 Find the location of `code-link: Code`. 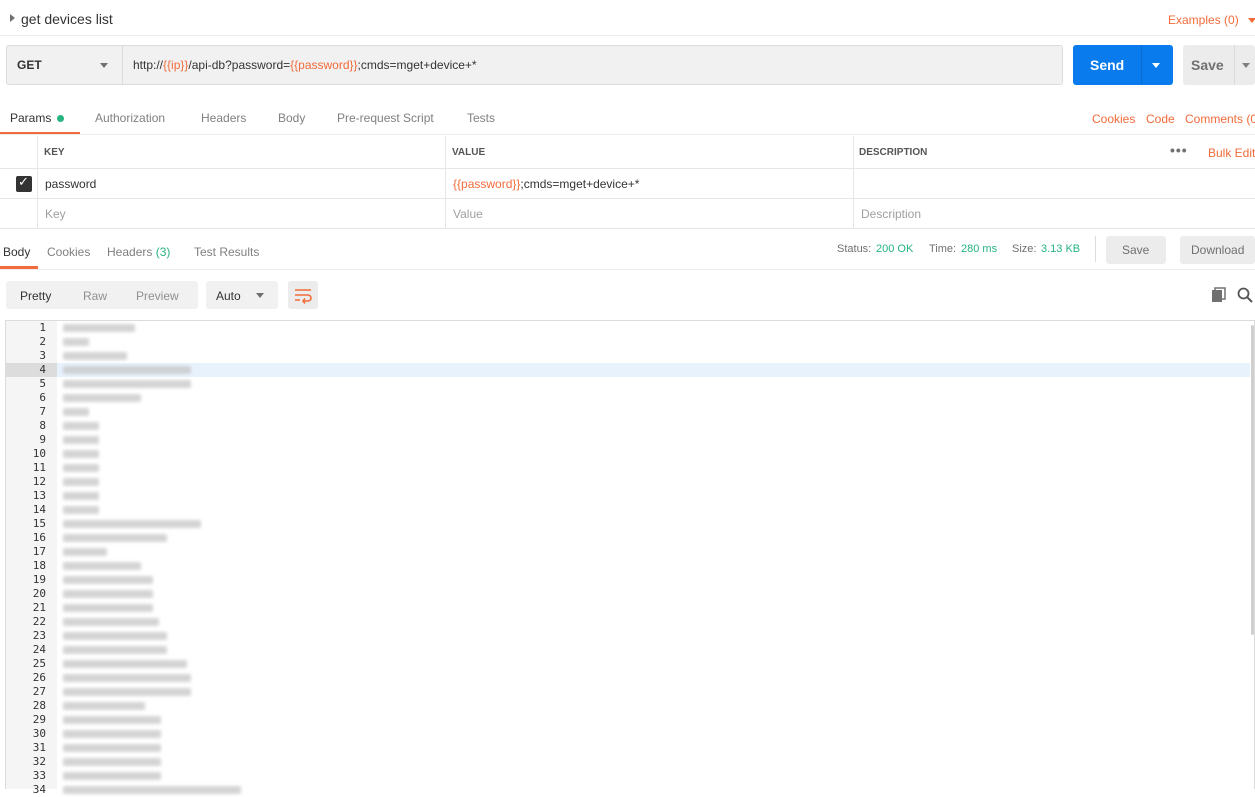

code-link: Code is located at coordinates (1160, 119).